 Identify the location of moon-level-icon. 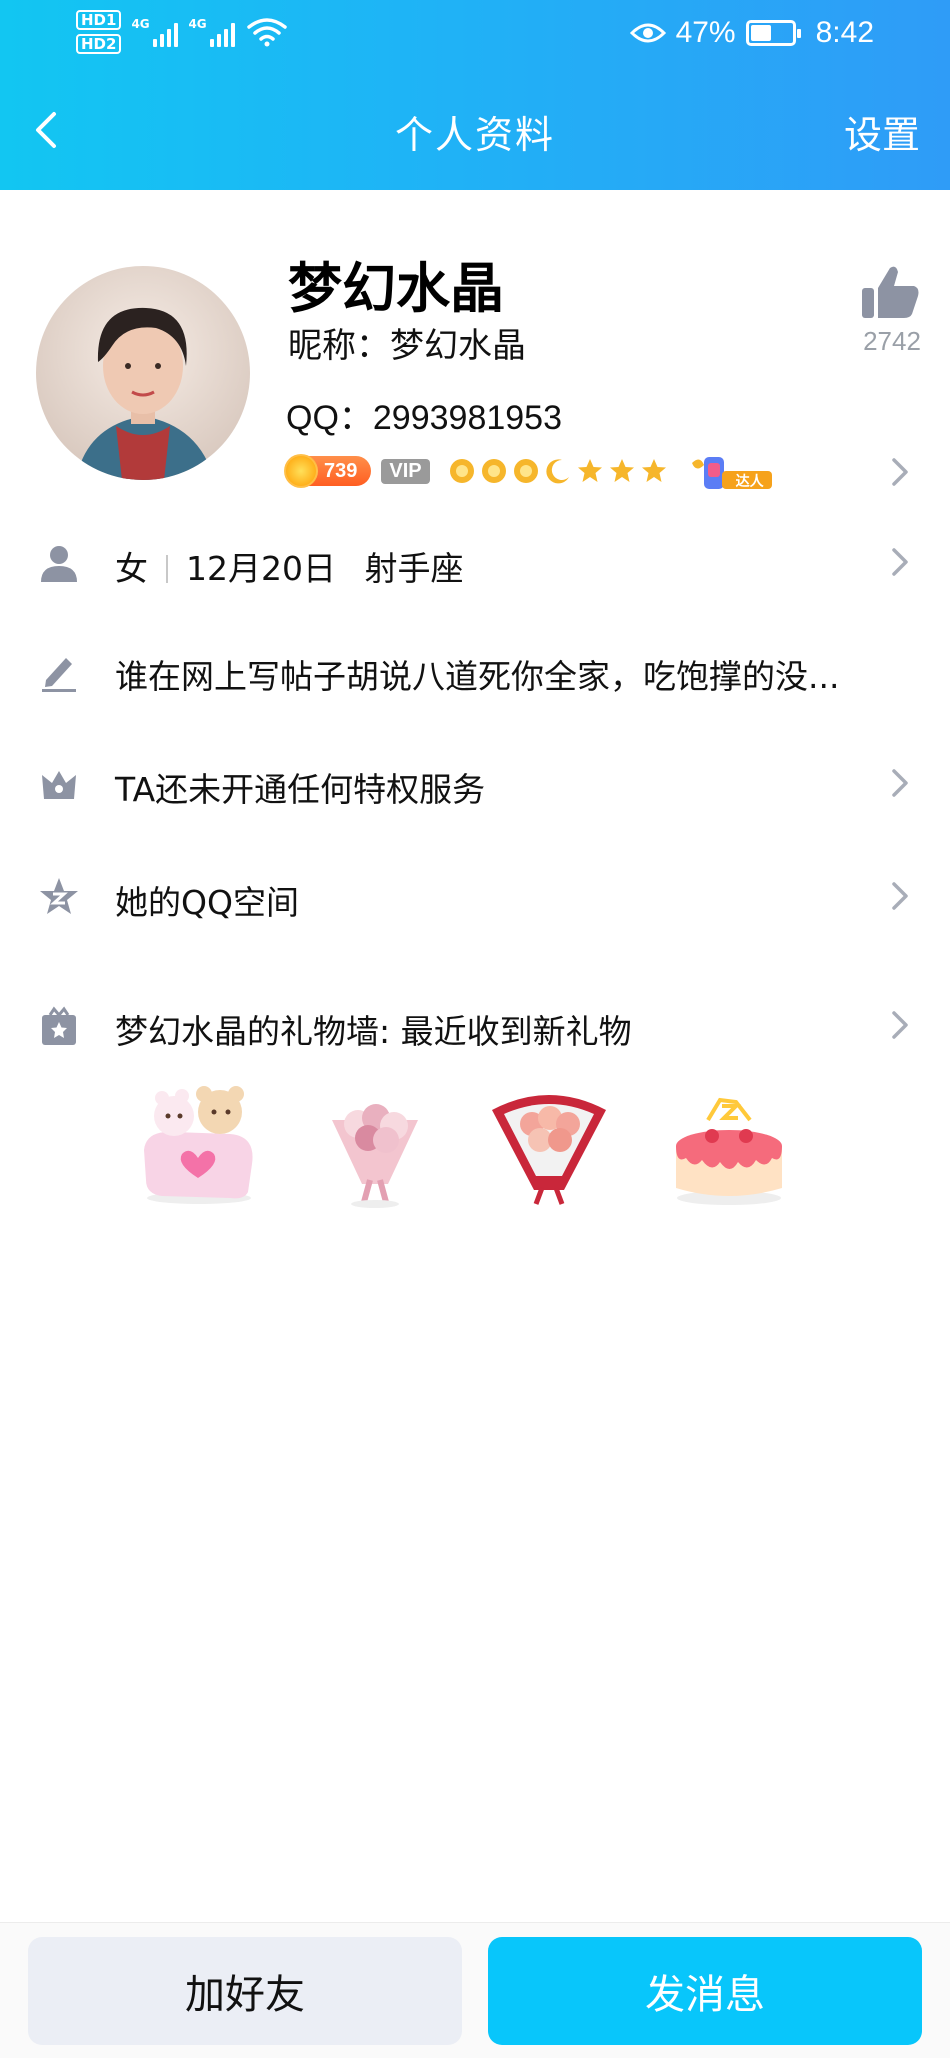
(557, 471).